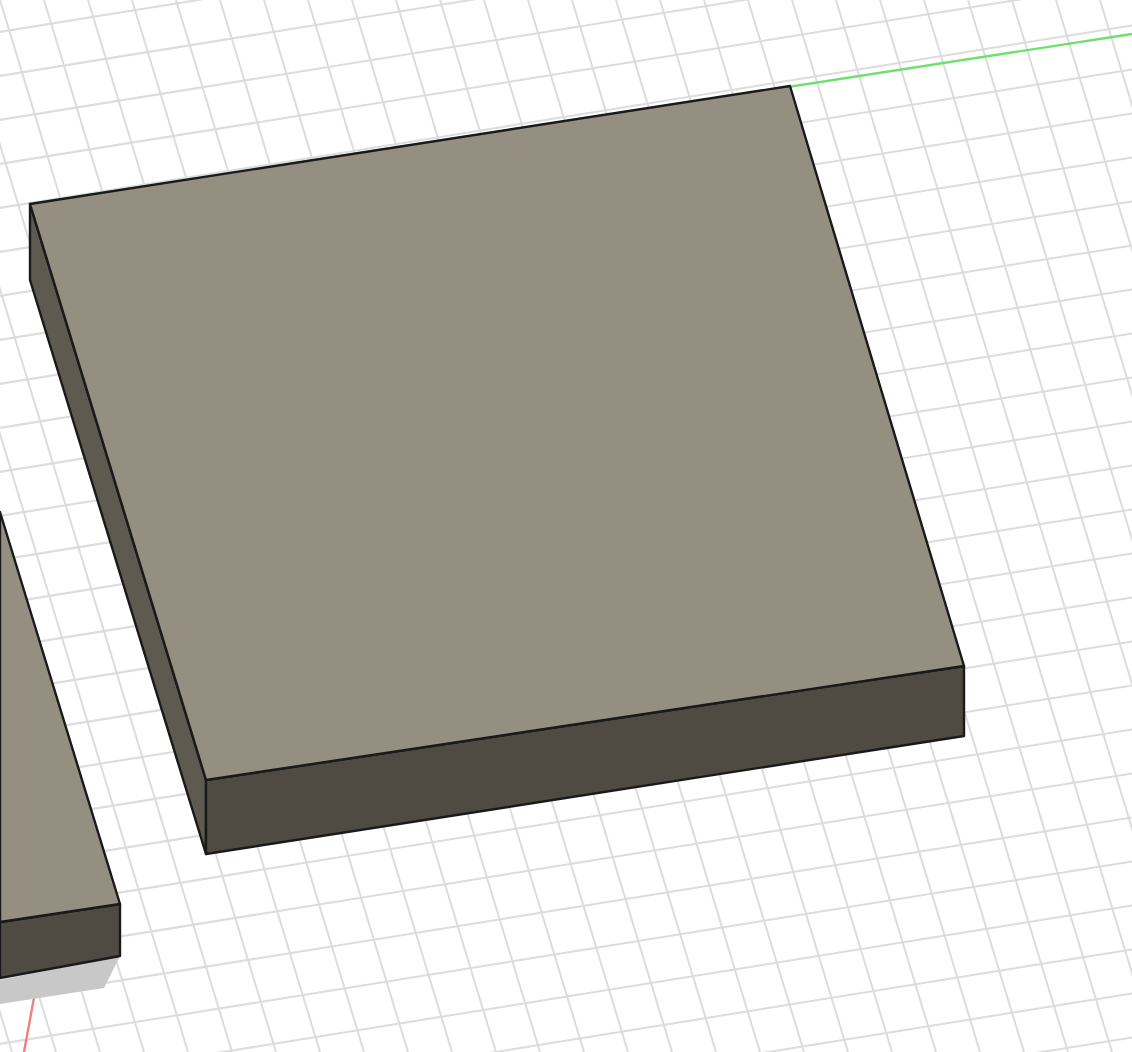 The height and width of the screenshot is (1052, 1132). Describe the element at coordinates (60, 980) in the screenshot. I see `shadow-drawing` at that location.